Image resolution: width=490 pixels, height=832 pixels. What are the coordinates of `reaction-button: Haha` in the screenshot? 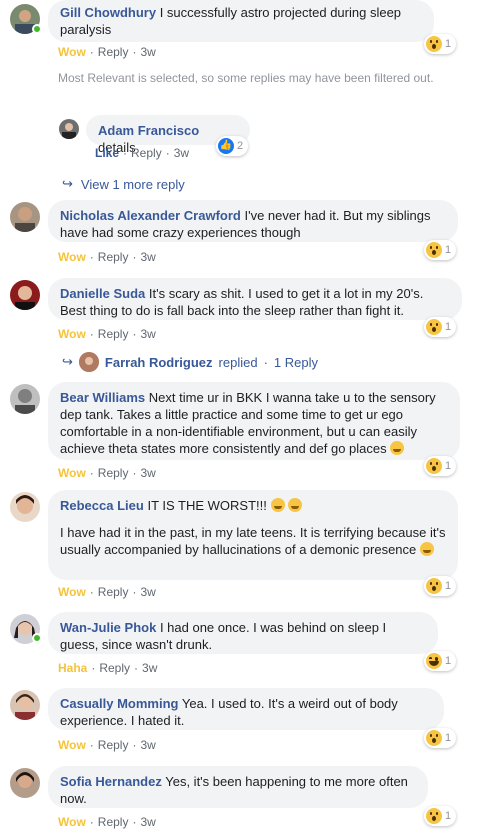 It's located at (72, 668).